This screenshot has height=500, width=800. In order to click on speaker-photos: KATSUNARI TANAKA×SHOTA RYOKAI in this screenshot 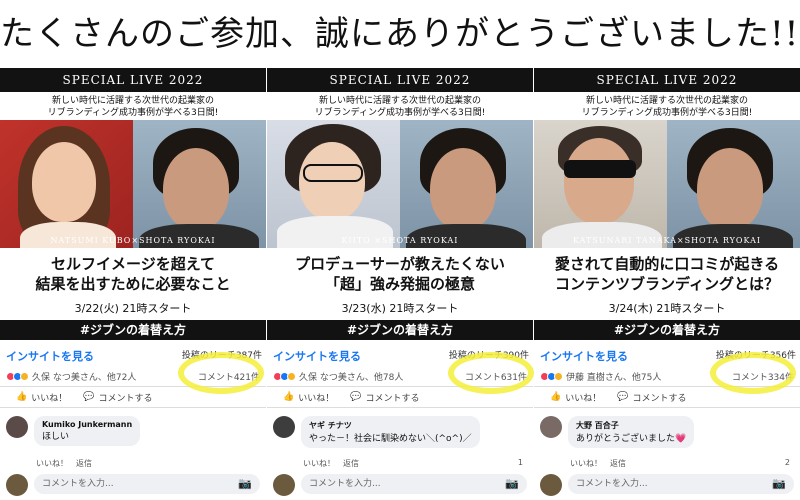, I will do `click(667, 184)`.